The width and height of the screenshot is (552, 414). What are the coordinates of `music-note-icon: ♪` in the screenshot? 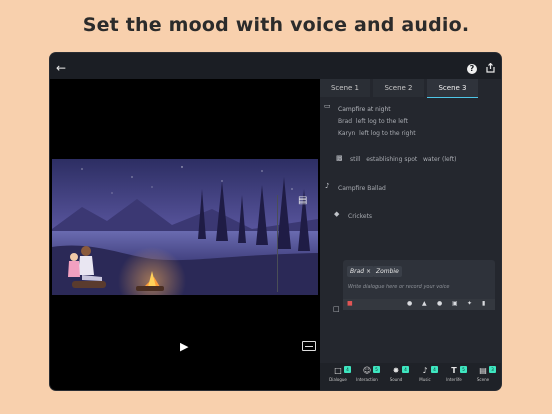 It's located at (327, 186).